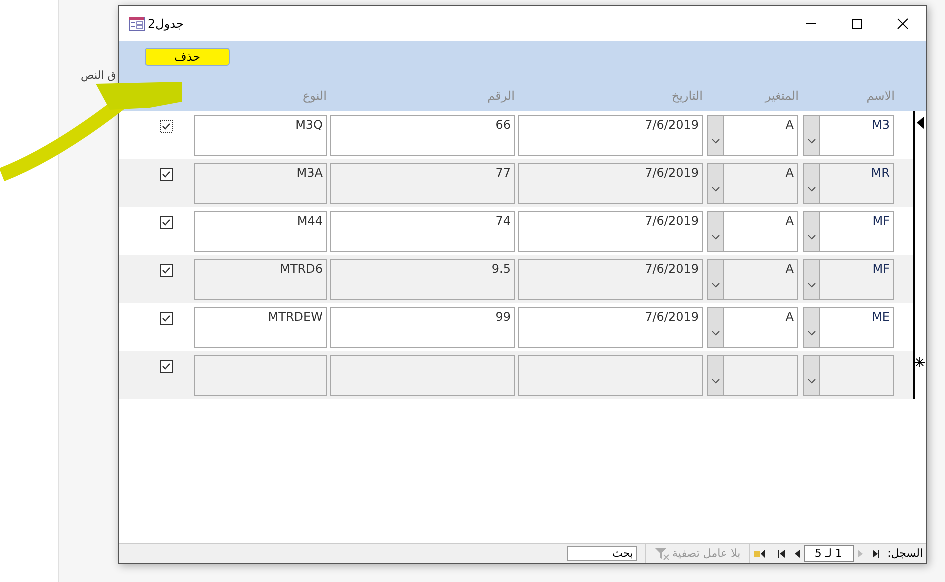 The width and height of the screenshot is (945, 582). I want to click on type-field: M3Q, so click(260, 135).